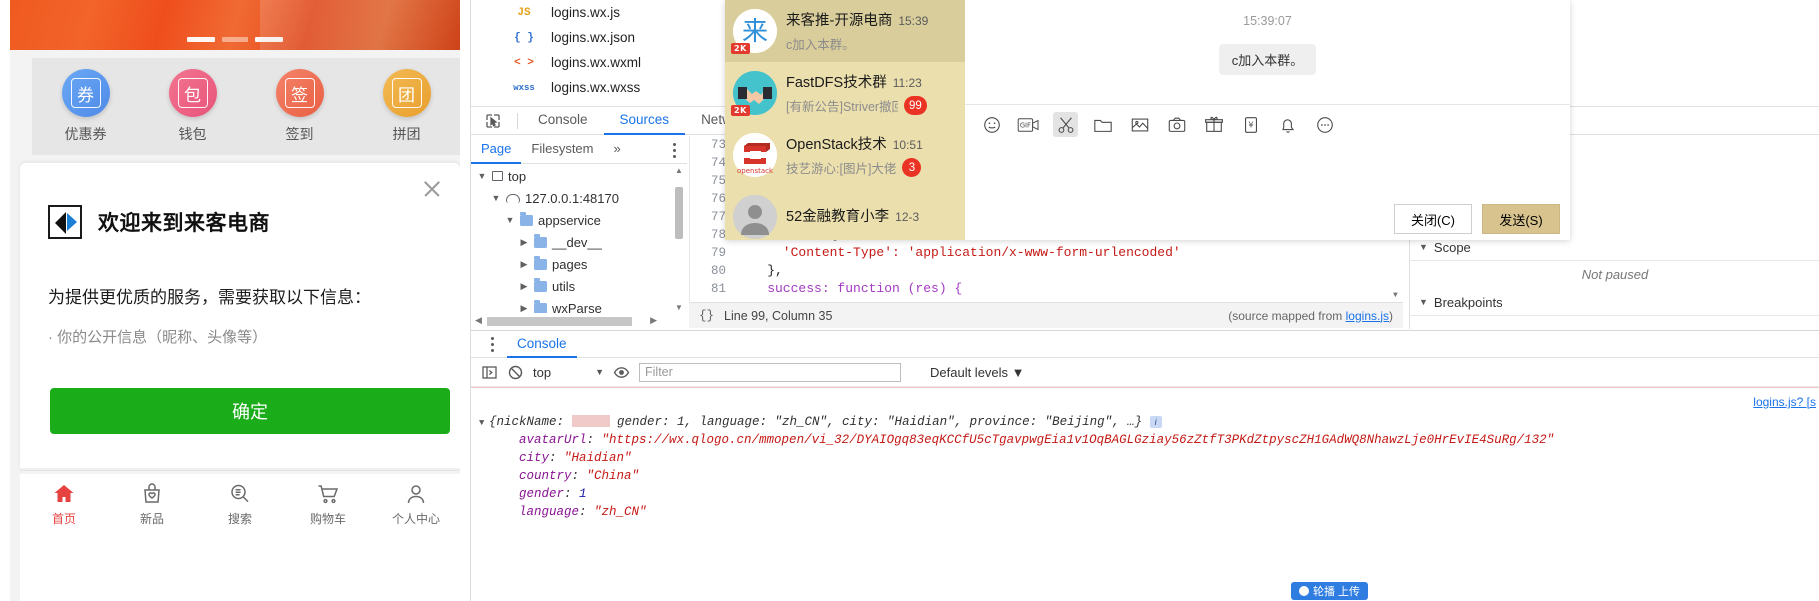  I want to click on tree-node-appservice: ▼ appservice, so click(571, 220).